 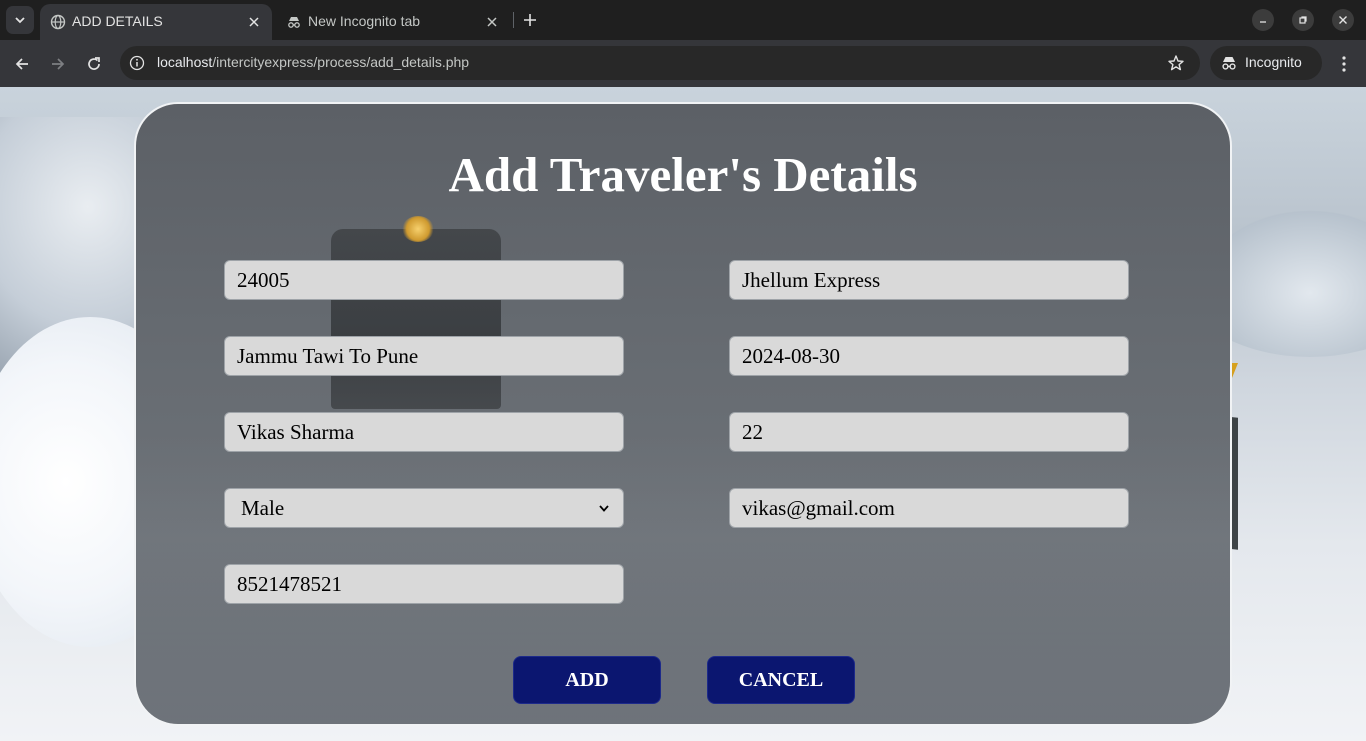 I want to click on gender-selected-value: Male, so click(x=263, y=508).